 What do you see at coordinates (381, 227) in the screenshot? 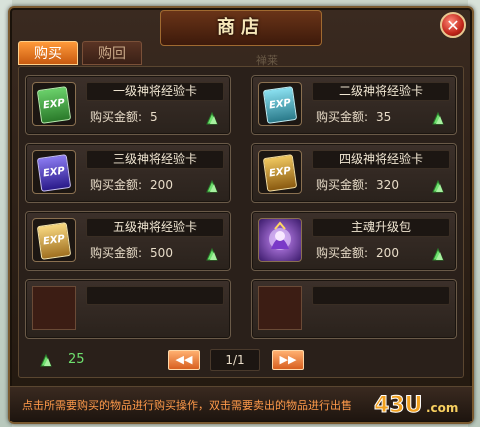
I see `item-name: 主魂升级包` at bounding box center [381, 227].